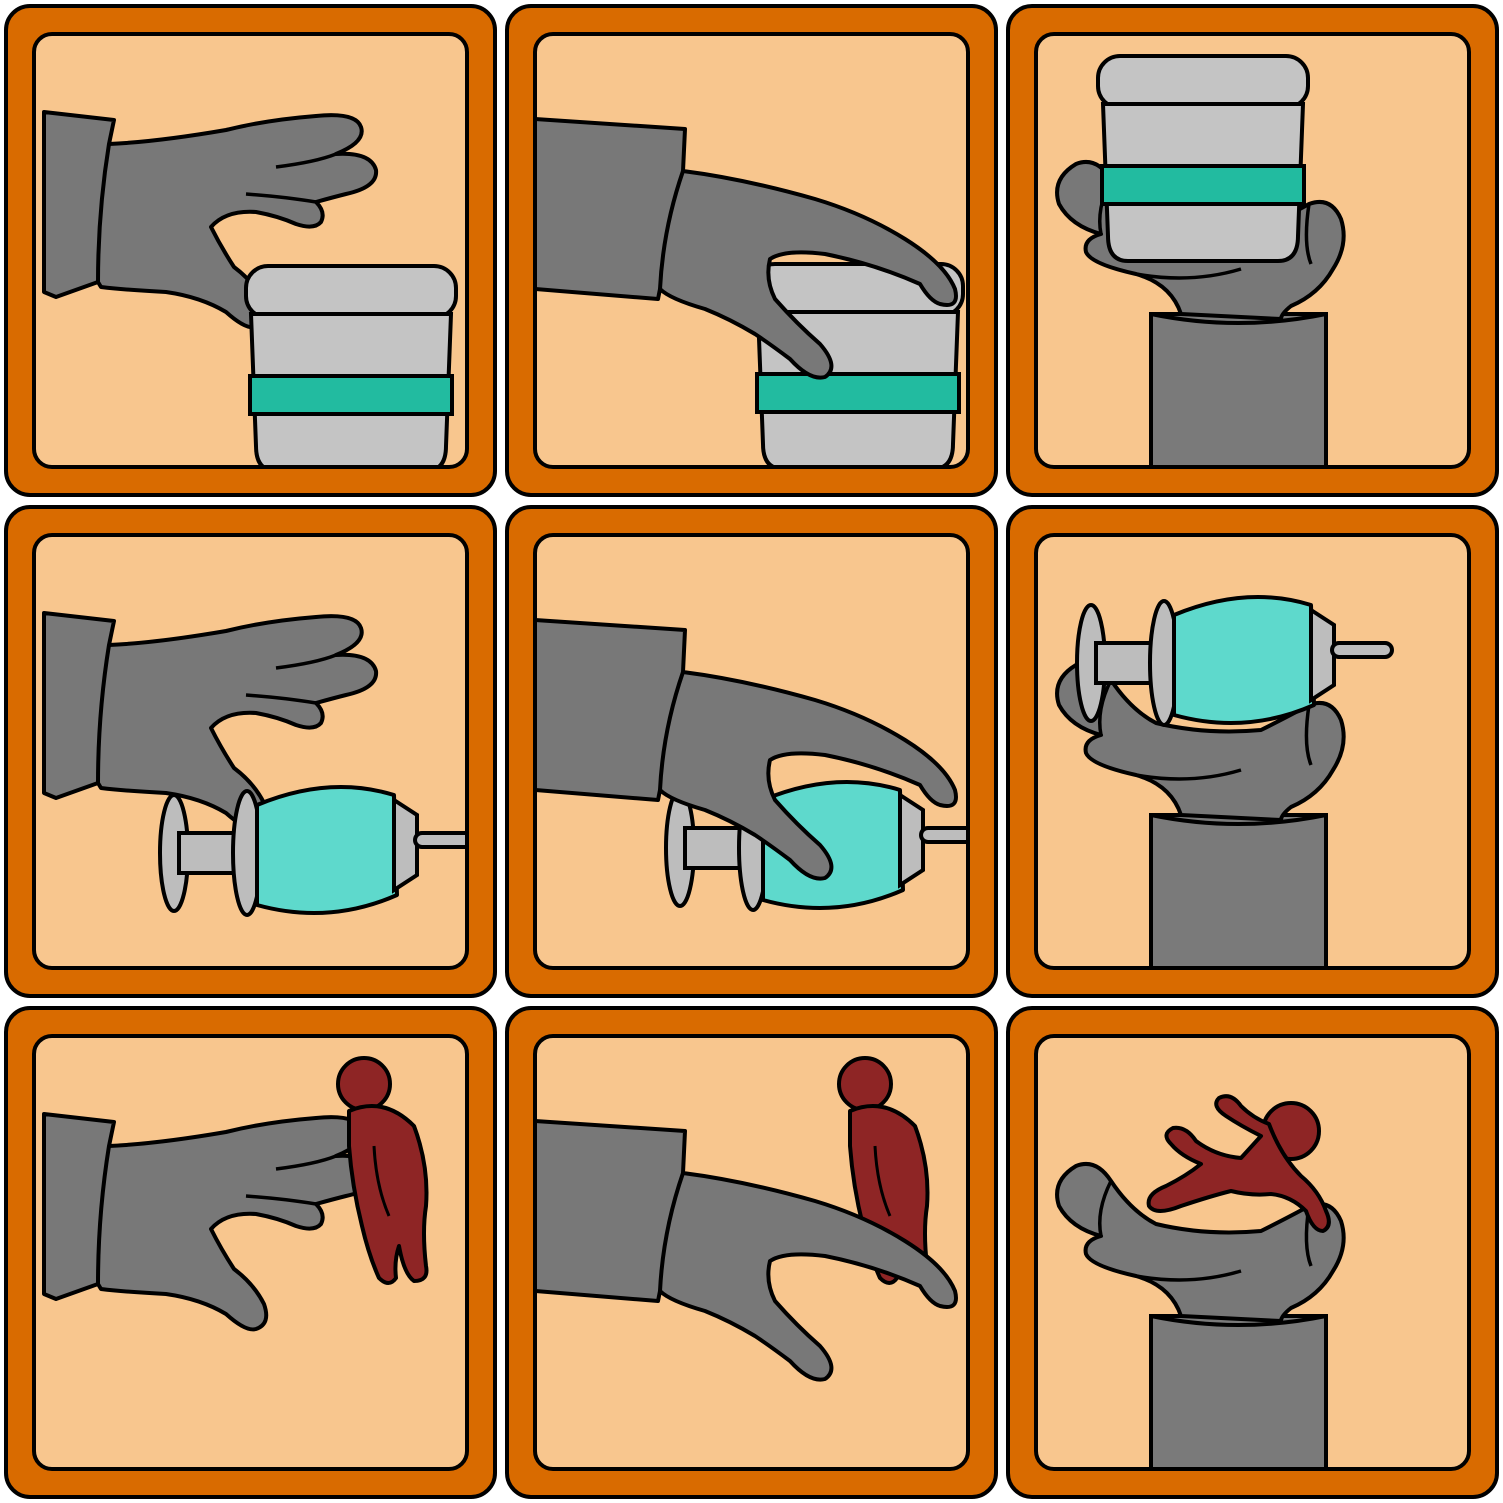 This screenshot has width=1503, height=1503. What do you see at coordinates (250, 1252) in the screenshot?
I see `comic-panel-r3c1` at bounding box center [250, 1252].